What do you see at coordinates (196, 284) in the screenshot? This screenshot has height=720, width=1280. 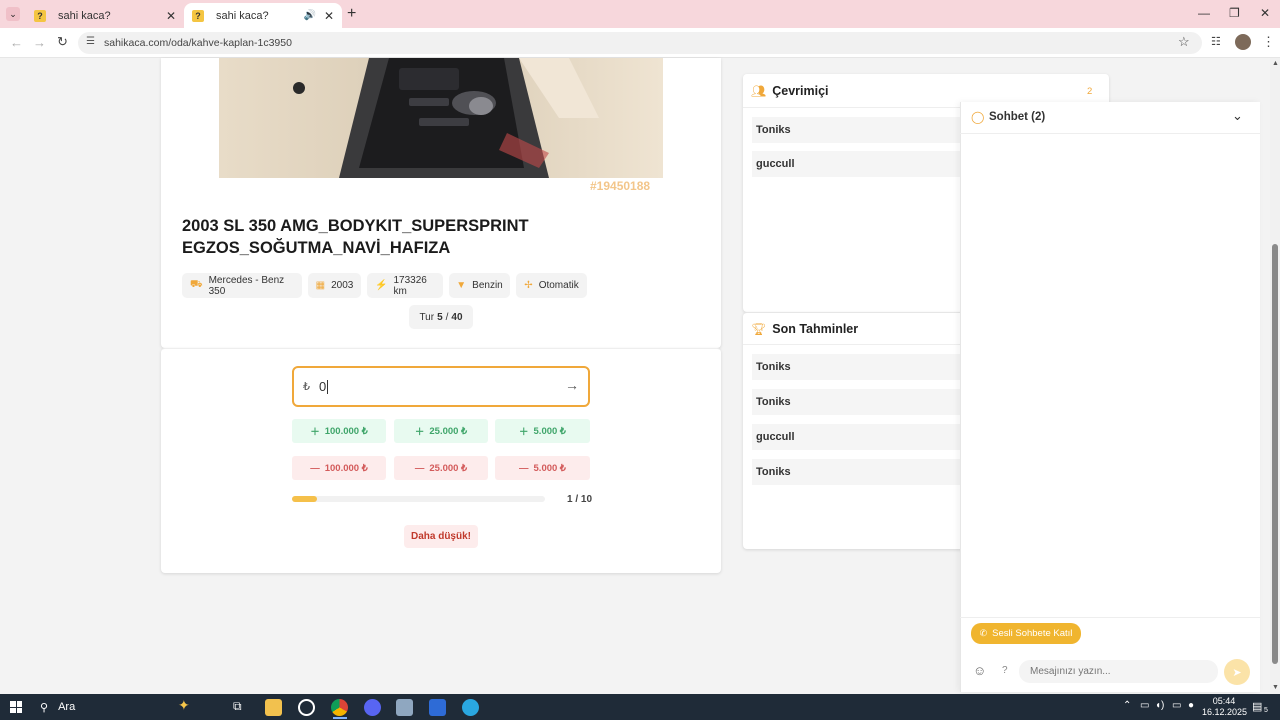 I see `car-icon: ⛟` at bounding box center [196, 284].